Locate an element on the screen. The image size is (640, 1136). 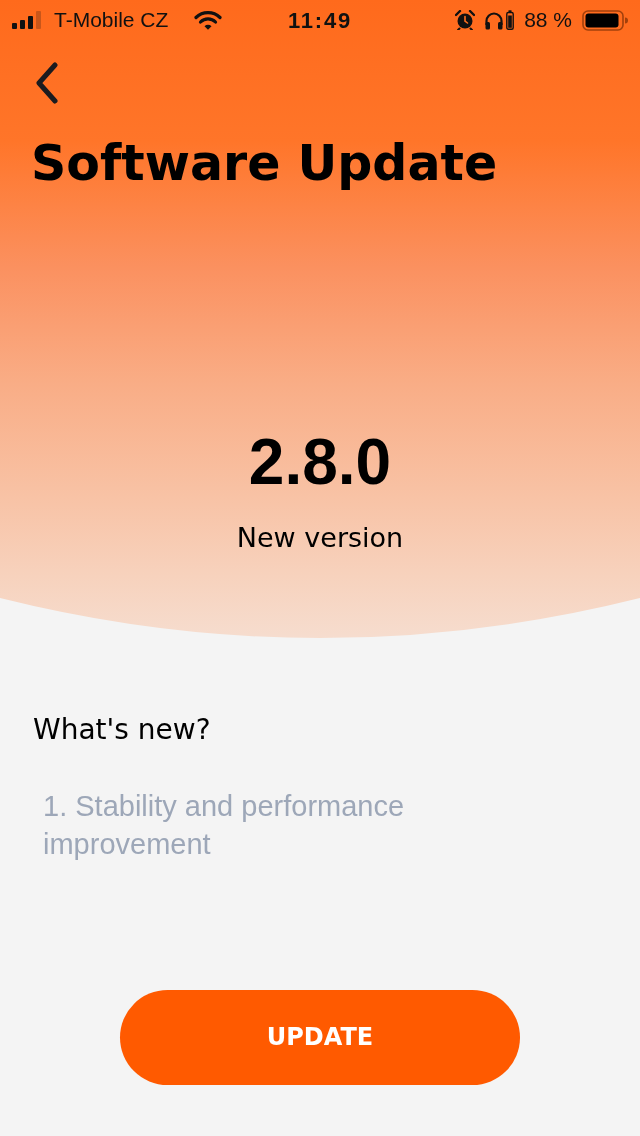
back-button is located at coordinates (47, 83).